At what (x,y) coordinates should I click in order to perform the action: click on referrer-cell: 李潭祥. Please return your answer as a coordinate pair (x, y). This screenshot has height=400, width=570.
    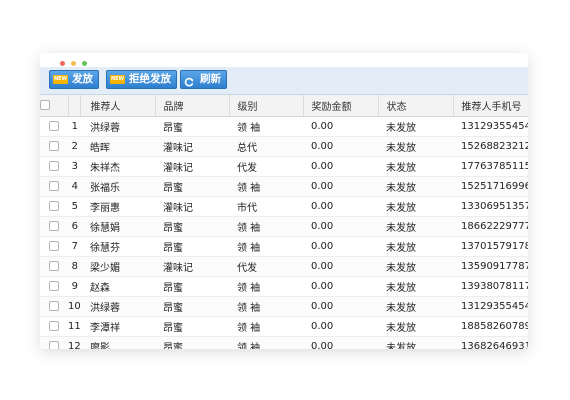
    Looking at the image, I should click on (117, 326).